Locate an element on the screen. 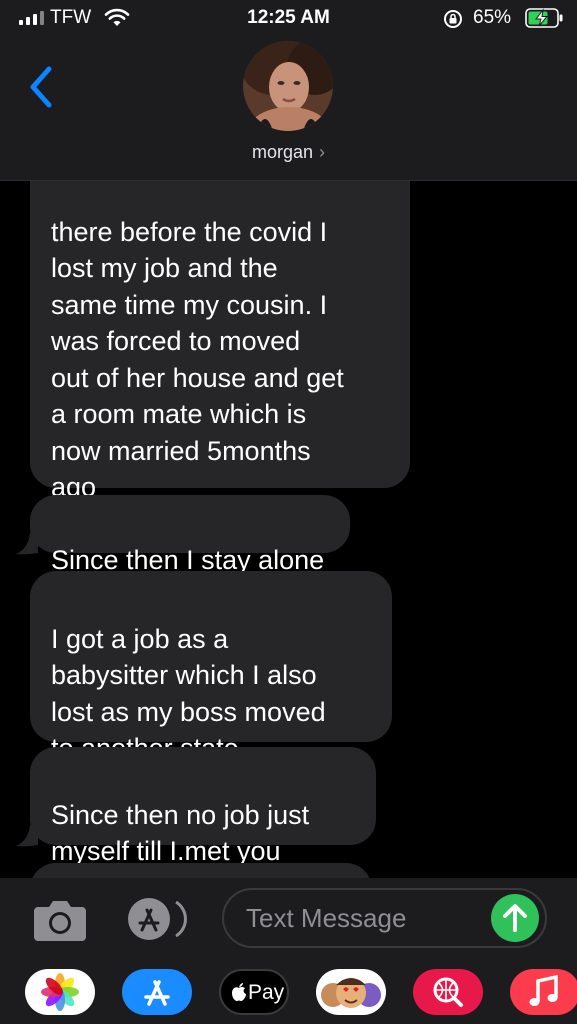  memoji-app is located at coordinates (351, 992).